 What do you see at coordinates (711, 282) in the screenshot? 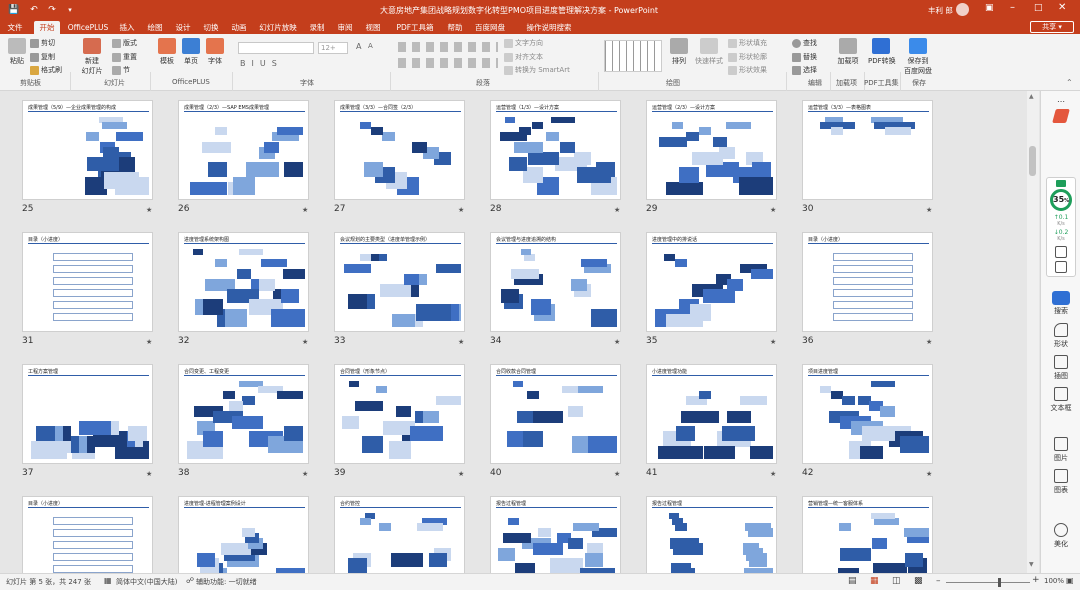
I see `slide-thumbnail: 进度管理中的排说话` at bounding box center [711, 282].